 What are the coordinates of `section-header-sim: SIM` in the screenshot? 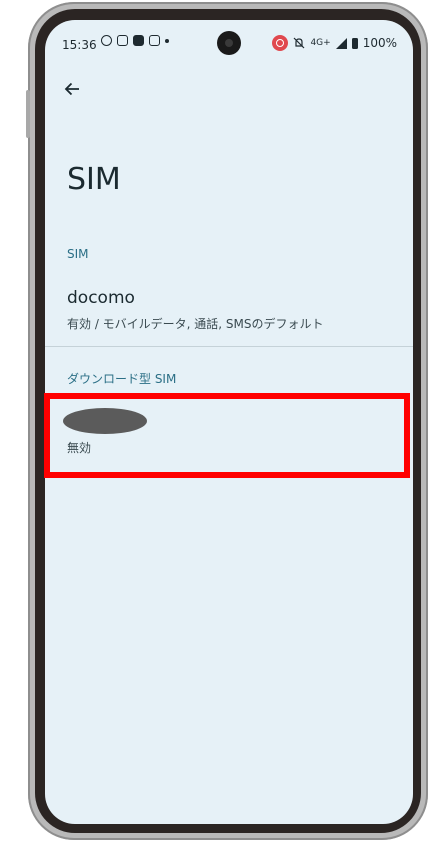 It's located at (78, 254).